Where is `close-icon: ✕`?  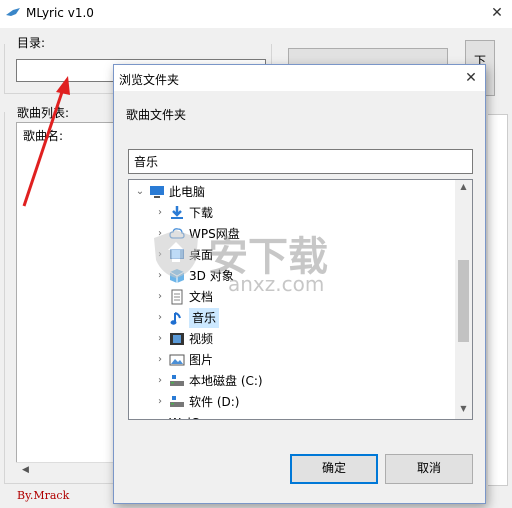
close-icon: ✕ is located at coordinates (497, 13).